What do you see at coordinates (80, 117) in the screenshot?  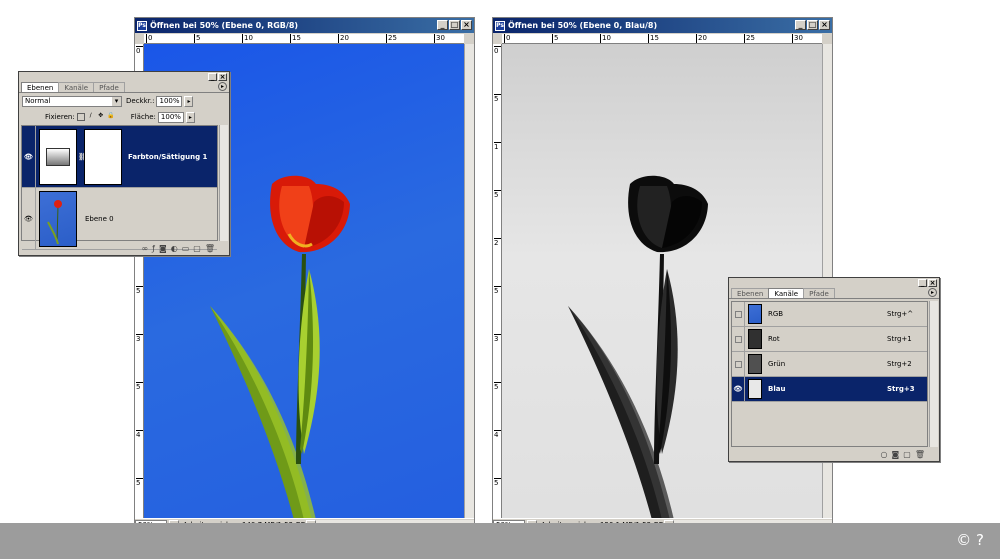 I see `lock-transparency-icon` at bounding box center [80, 117].